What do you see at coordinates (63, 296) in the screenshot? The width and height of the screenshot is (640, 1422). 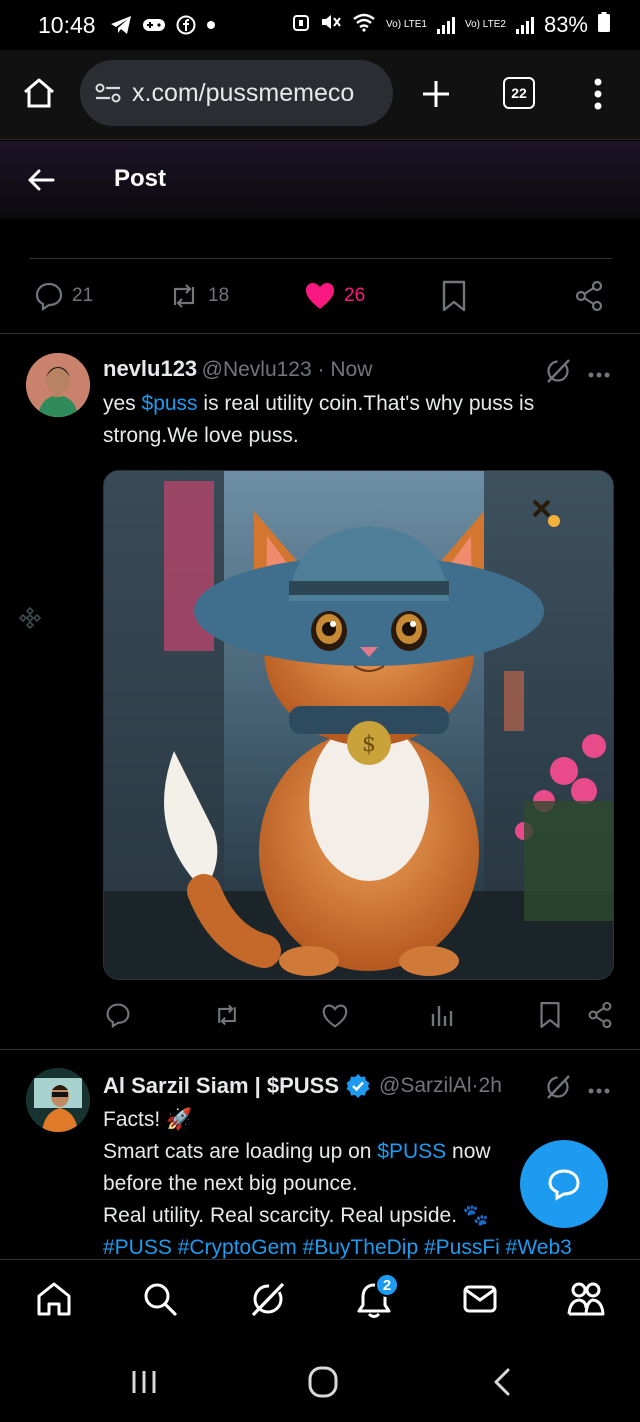 I see `reply-button: 21` at bounding box center [63, 296].